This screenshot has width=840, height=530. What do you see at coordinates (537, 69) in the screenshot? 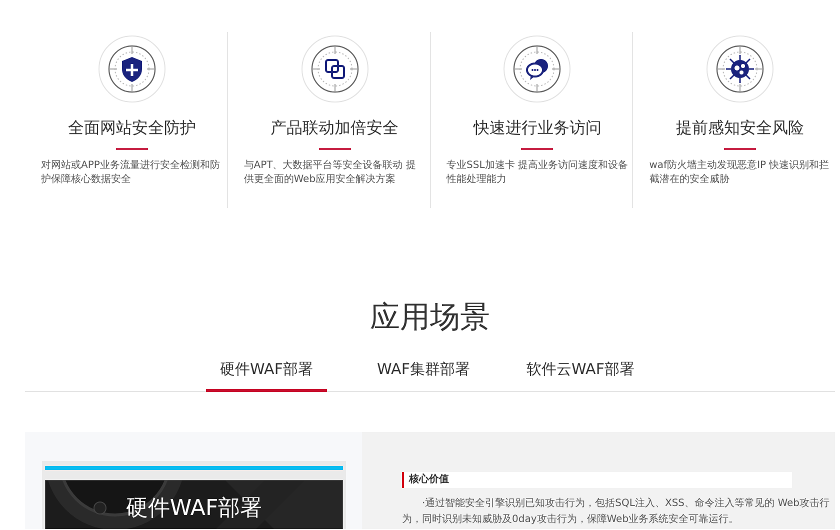
I see `chat-bubble-icon` at bounding box center [537, 69].